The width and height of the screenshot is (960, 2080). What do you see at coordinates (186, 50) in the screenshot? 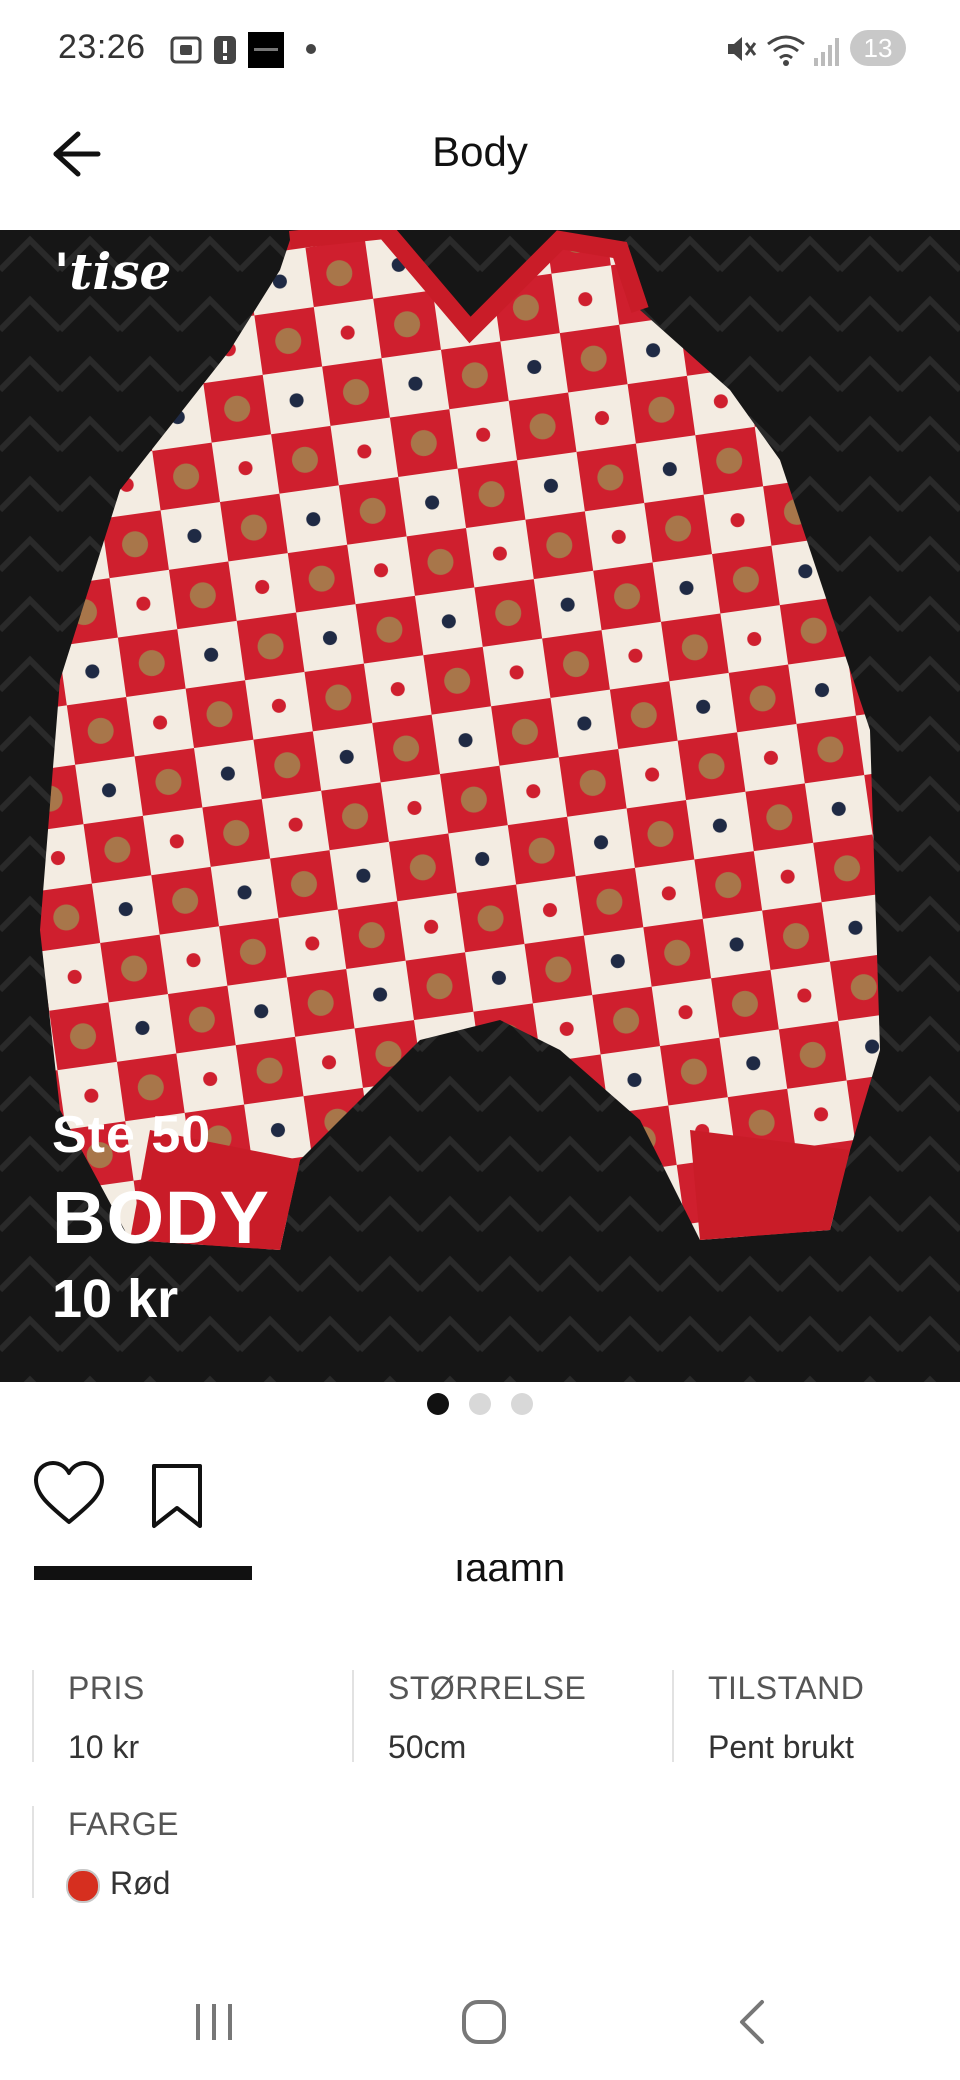
I see `screenshot-icon` at bounding box center [186, 50].